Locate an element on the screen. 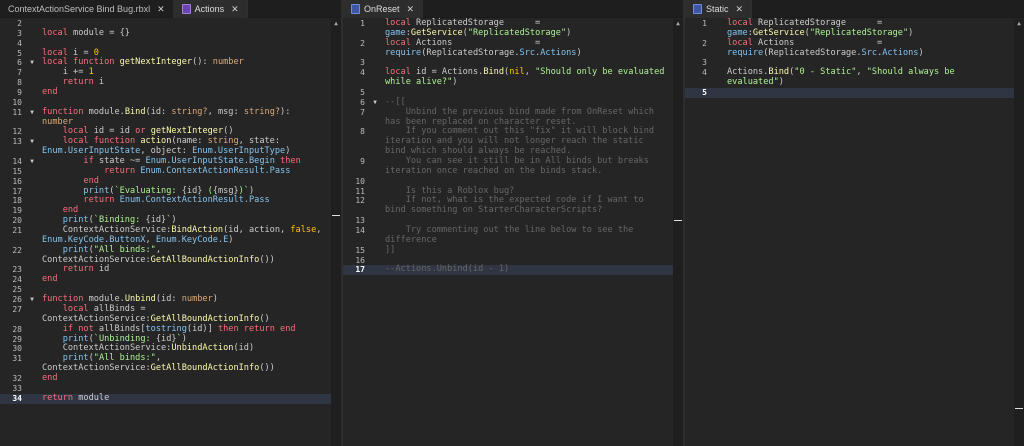 This screenshot has height=446, width=1024. code-token: (id)] is located at coordinates (202, 328).